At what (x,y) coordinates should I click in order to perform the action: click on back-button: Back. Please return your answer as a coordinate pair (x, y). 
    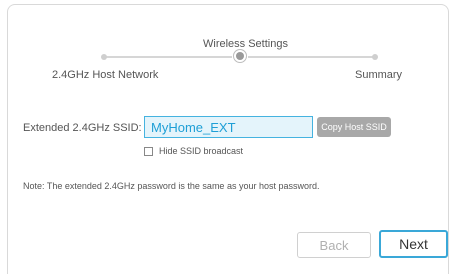
    Looking at the image, I should click on (334, 245).